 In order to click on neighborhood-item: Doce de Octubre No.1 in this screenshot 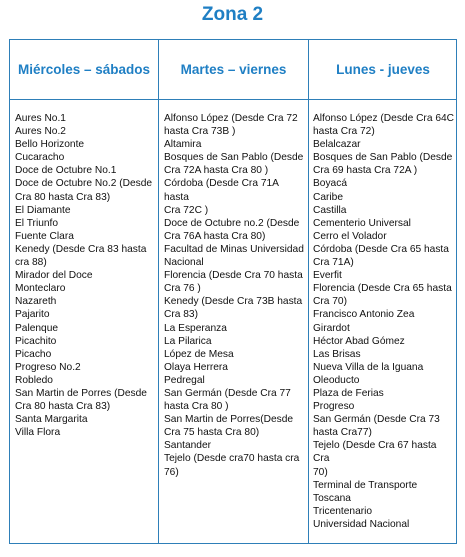, I will do `click(66, 171)`.